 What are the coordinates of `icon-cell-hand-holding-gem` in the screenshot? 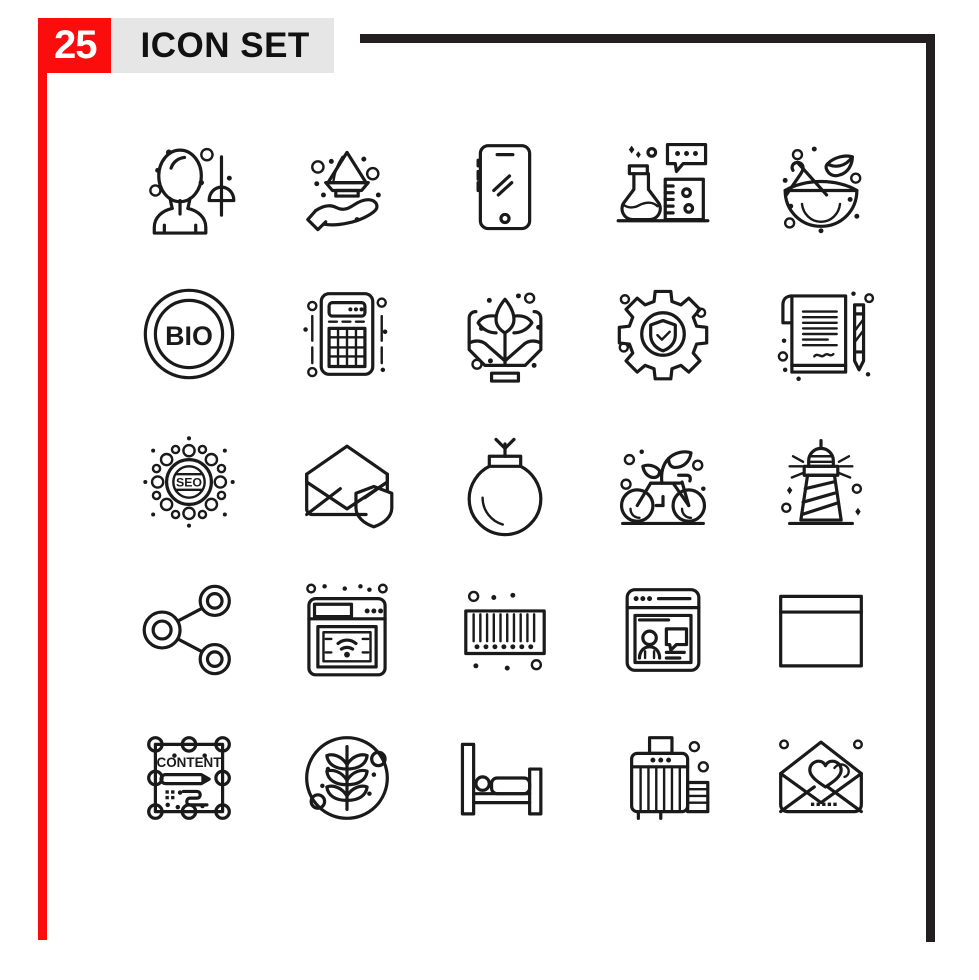 It's located at (347, 186).